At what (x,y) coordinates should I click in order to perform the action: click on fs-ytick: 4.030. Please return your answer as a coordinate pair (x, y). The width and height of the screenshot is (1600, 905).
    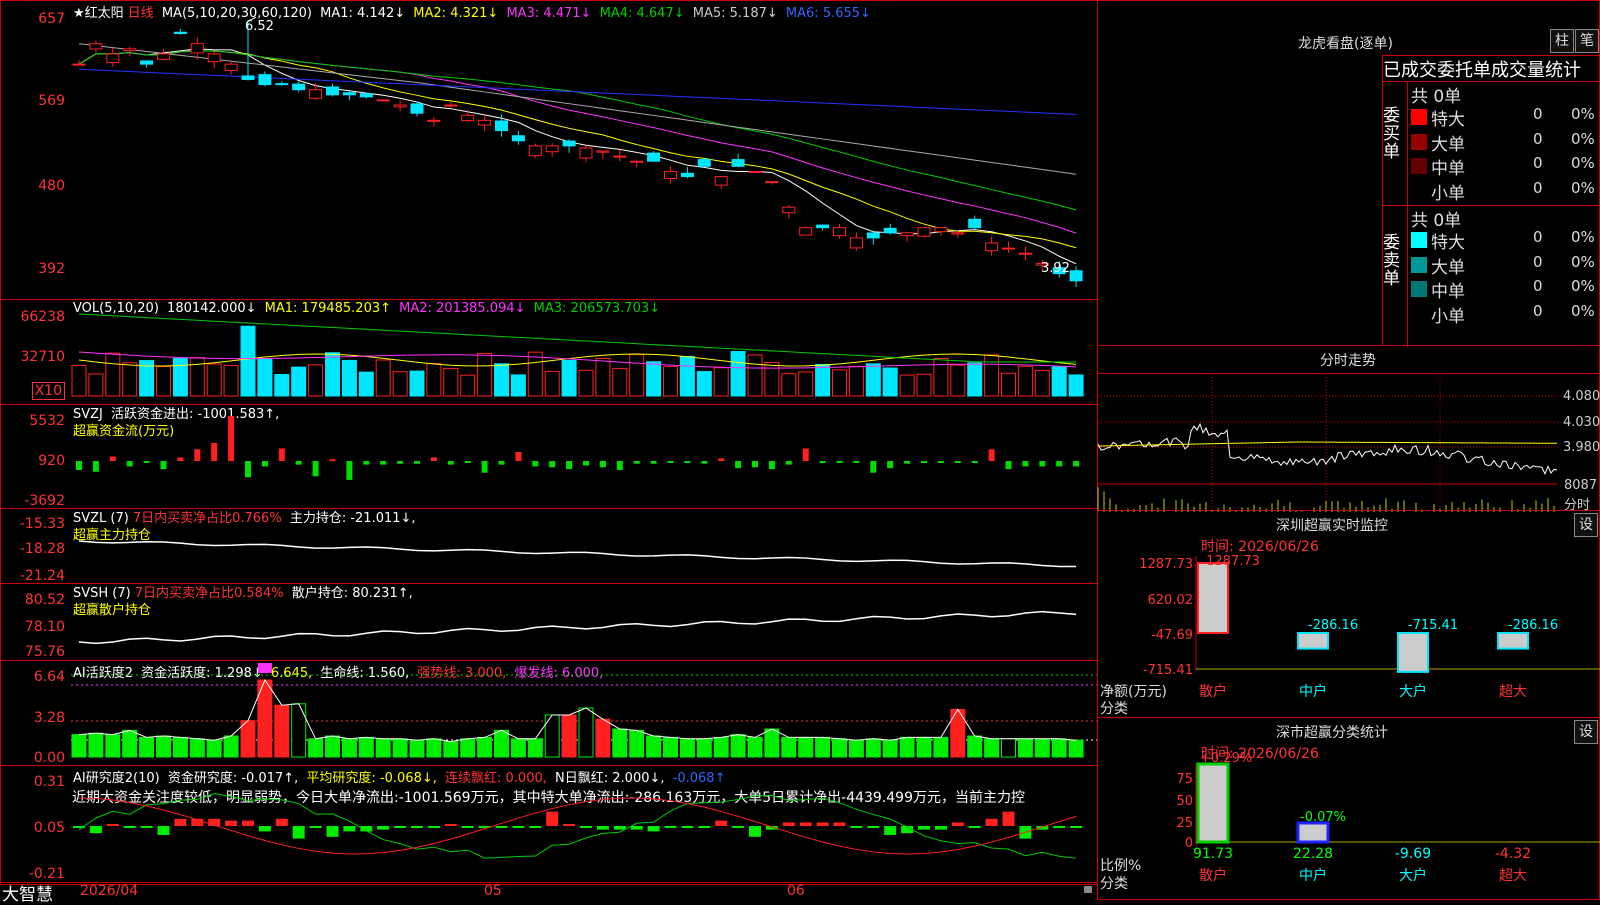
    Looking at the image, I should click on (1581, 422).